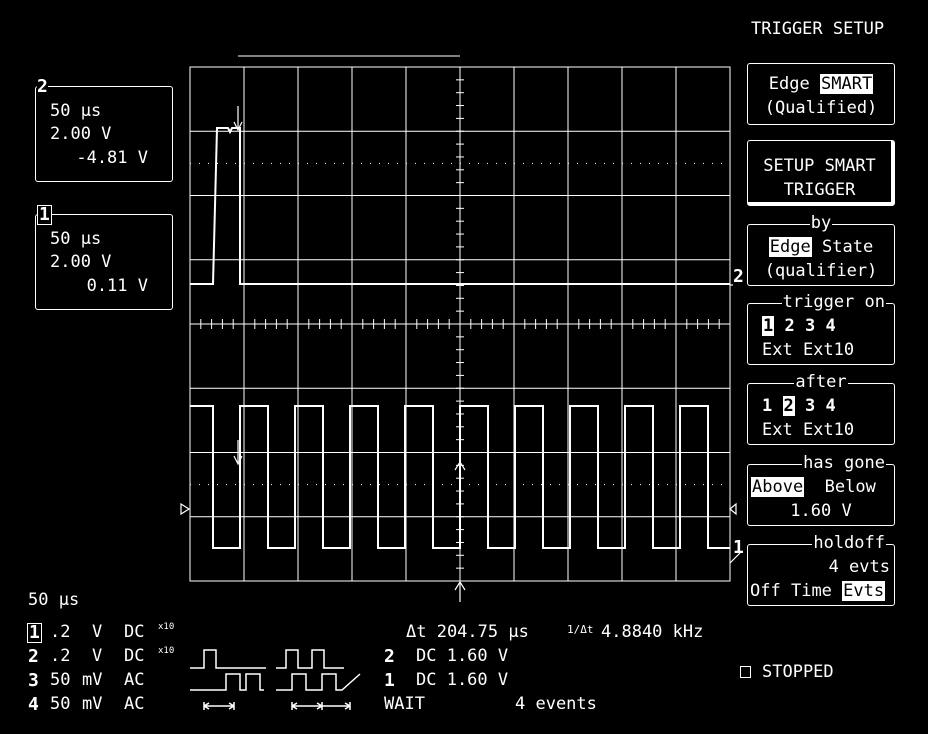 The height and width of the screenshot is (734, 928). What do you see at coordinates (821, 223) in the screenshot?
I see `by-legend: by` at bounding box center [821, 223].